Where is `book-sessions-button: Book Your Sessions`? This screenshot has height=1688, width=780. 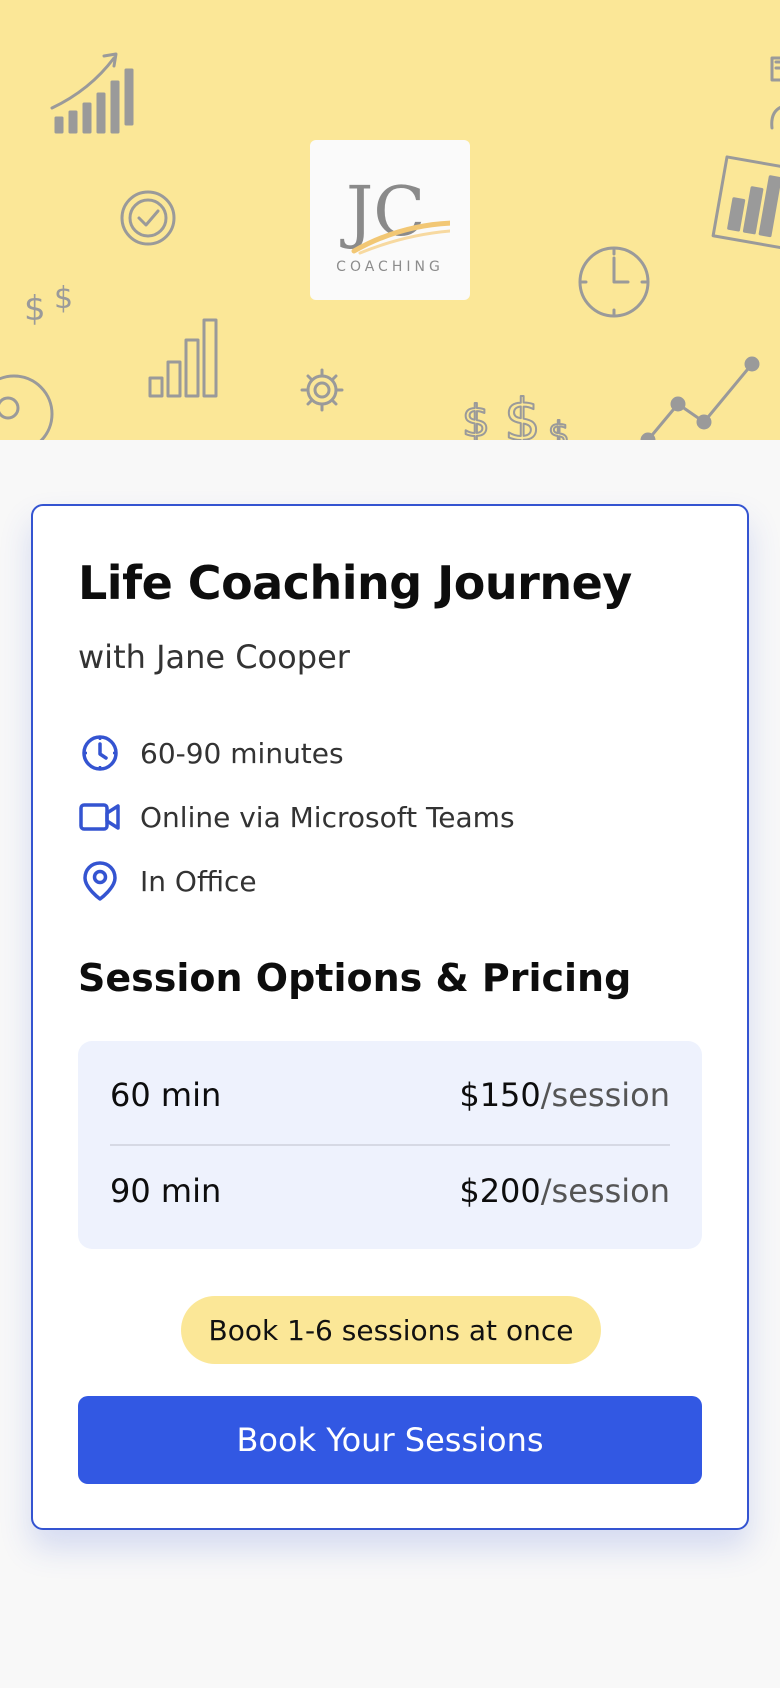
book-sessions-button: Book Your Sessions is located at coordinates (390, 1440).